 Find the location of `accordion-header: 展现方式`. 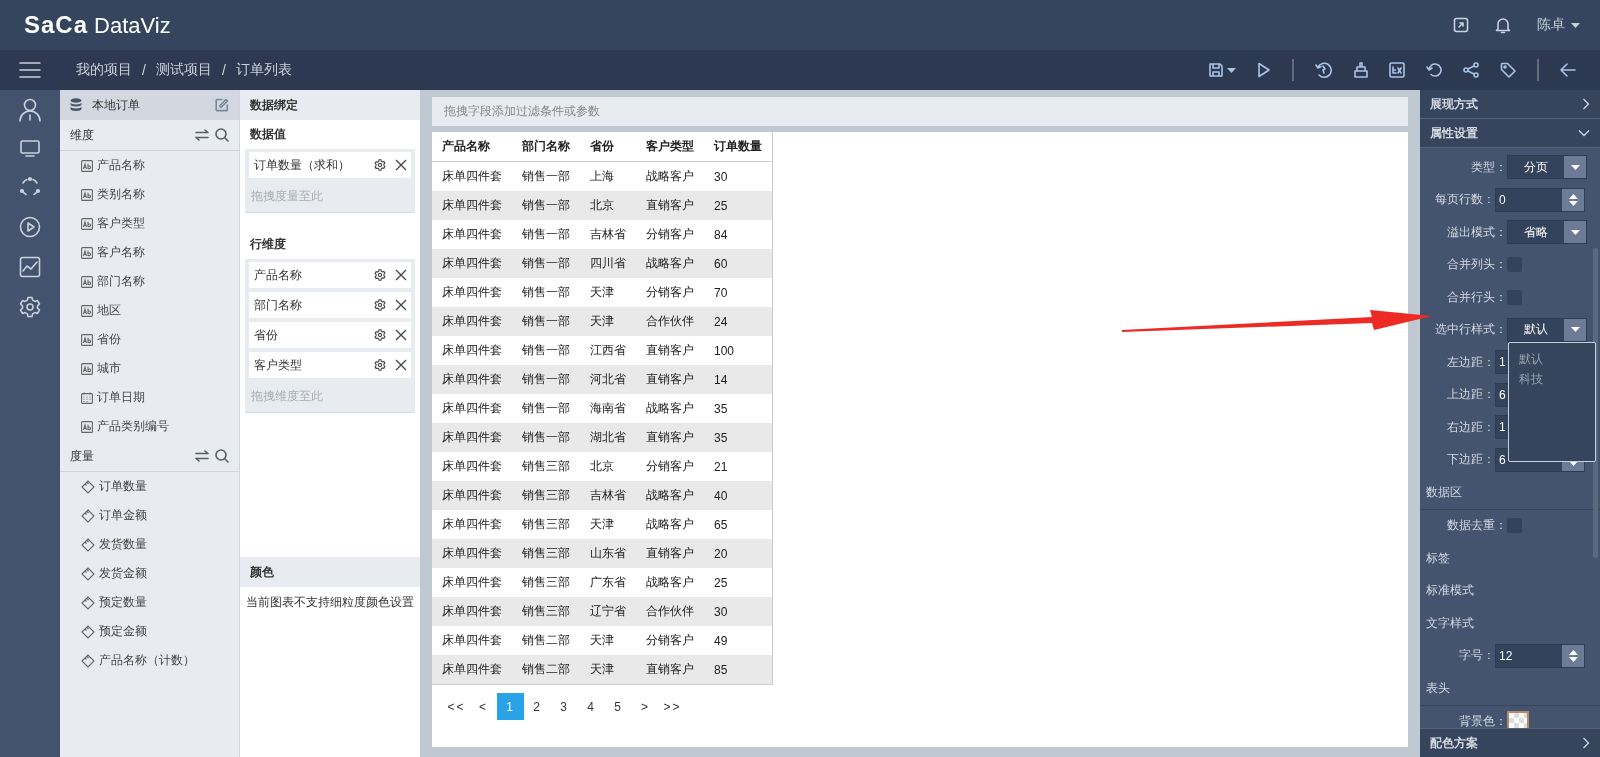

accordion-header: 展现方式 is located at coordinates (1510, 104).